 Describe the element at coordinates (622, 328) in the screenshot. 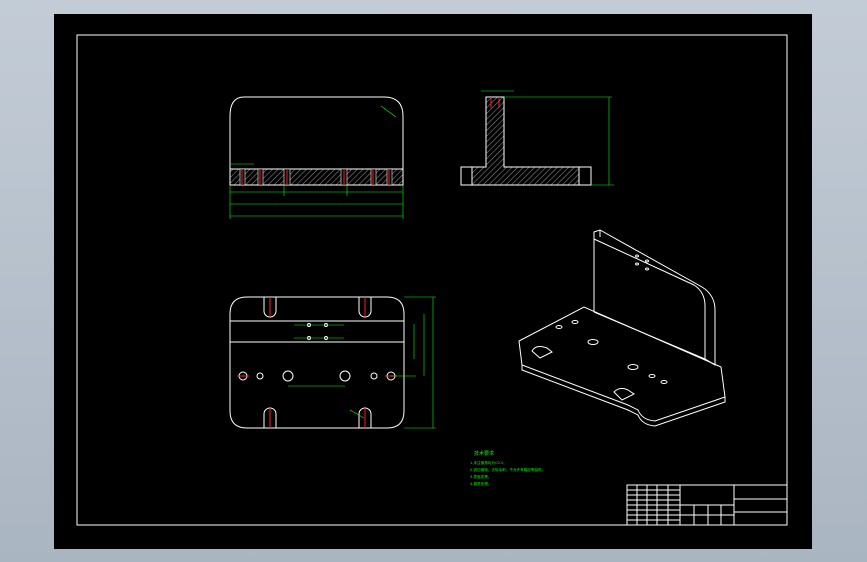

I see `isometric-view` at that location.